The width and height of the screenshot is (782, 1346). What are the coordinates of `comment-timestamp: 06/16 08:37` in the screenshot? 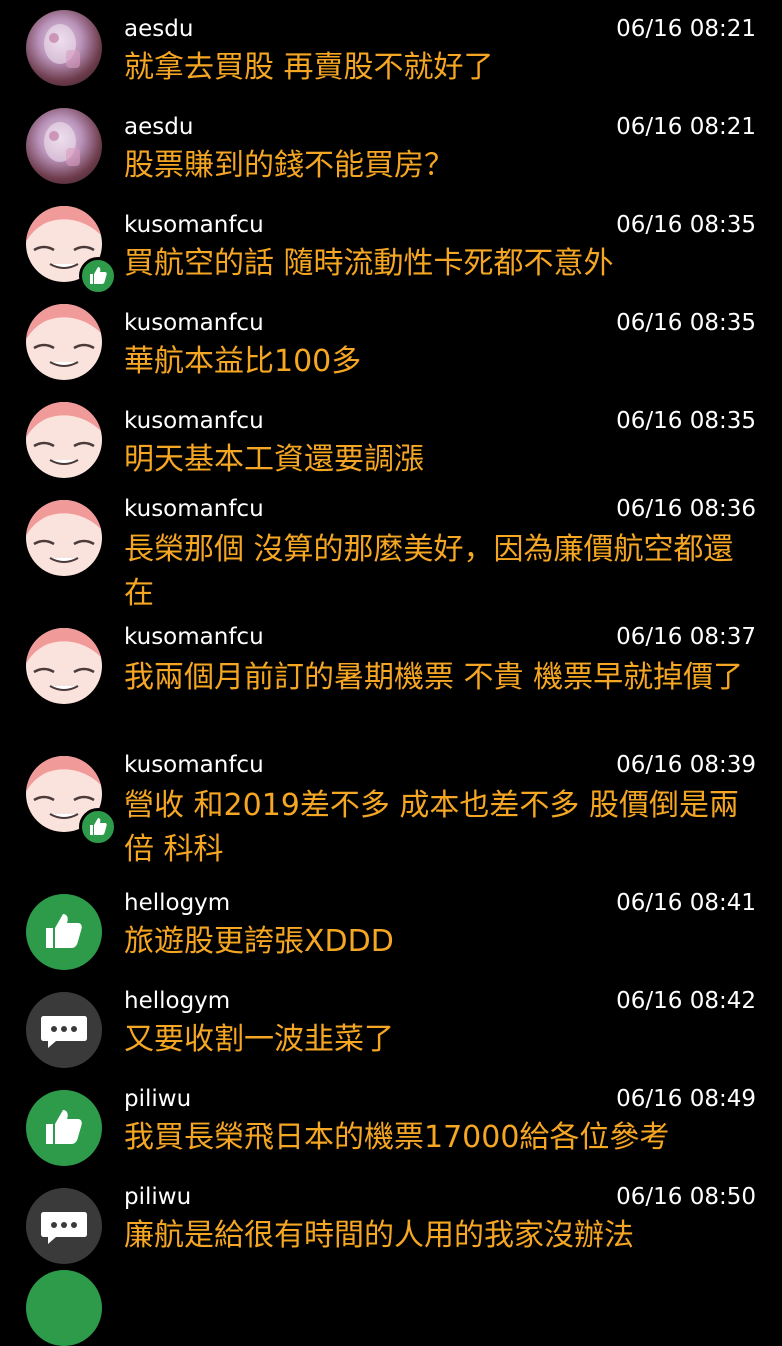 It's located at (686, 637).